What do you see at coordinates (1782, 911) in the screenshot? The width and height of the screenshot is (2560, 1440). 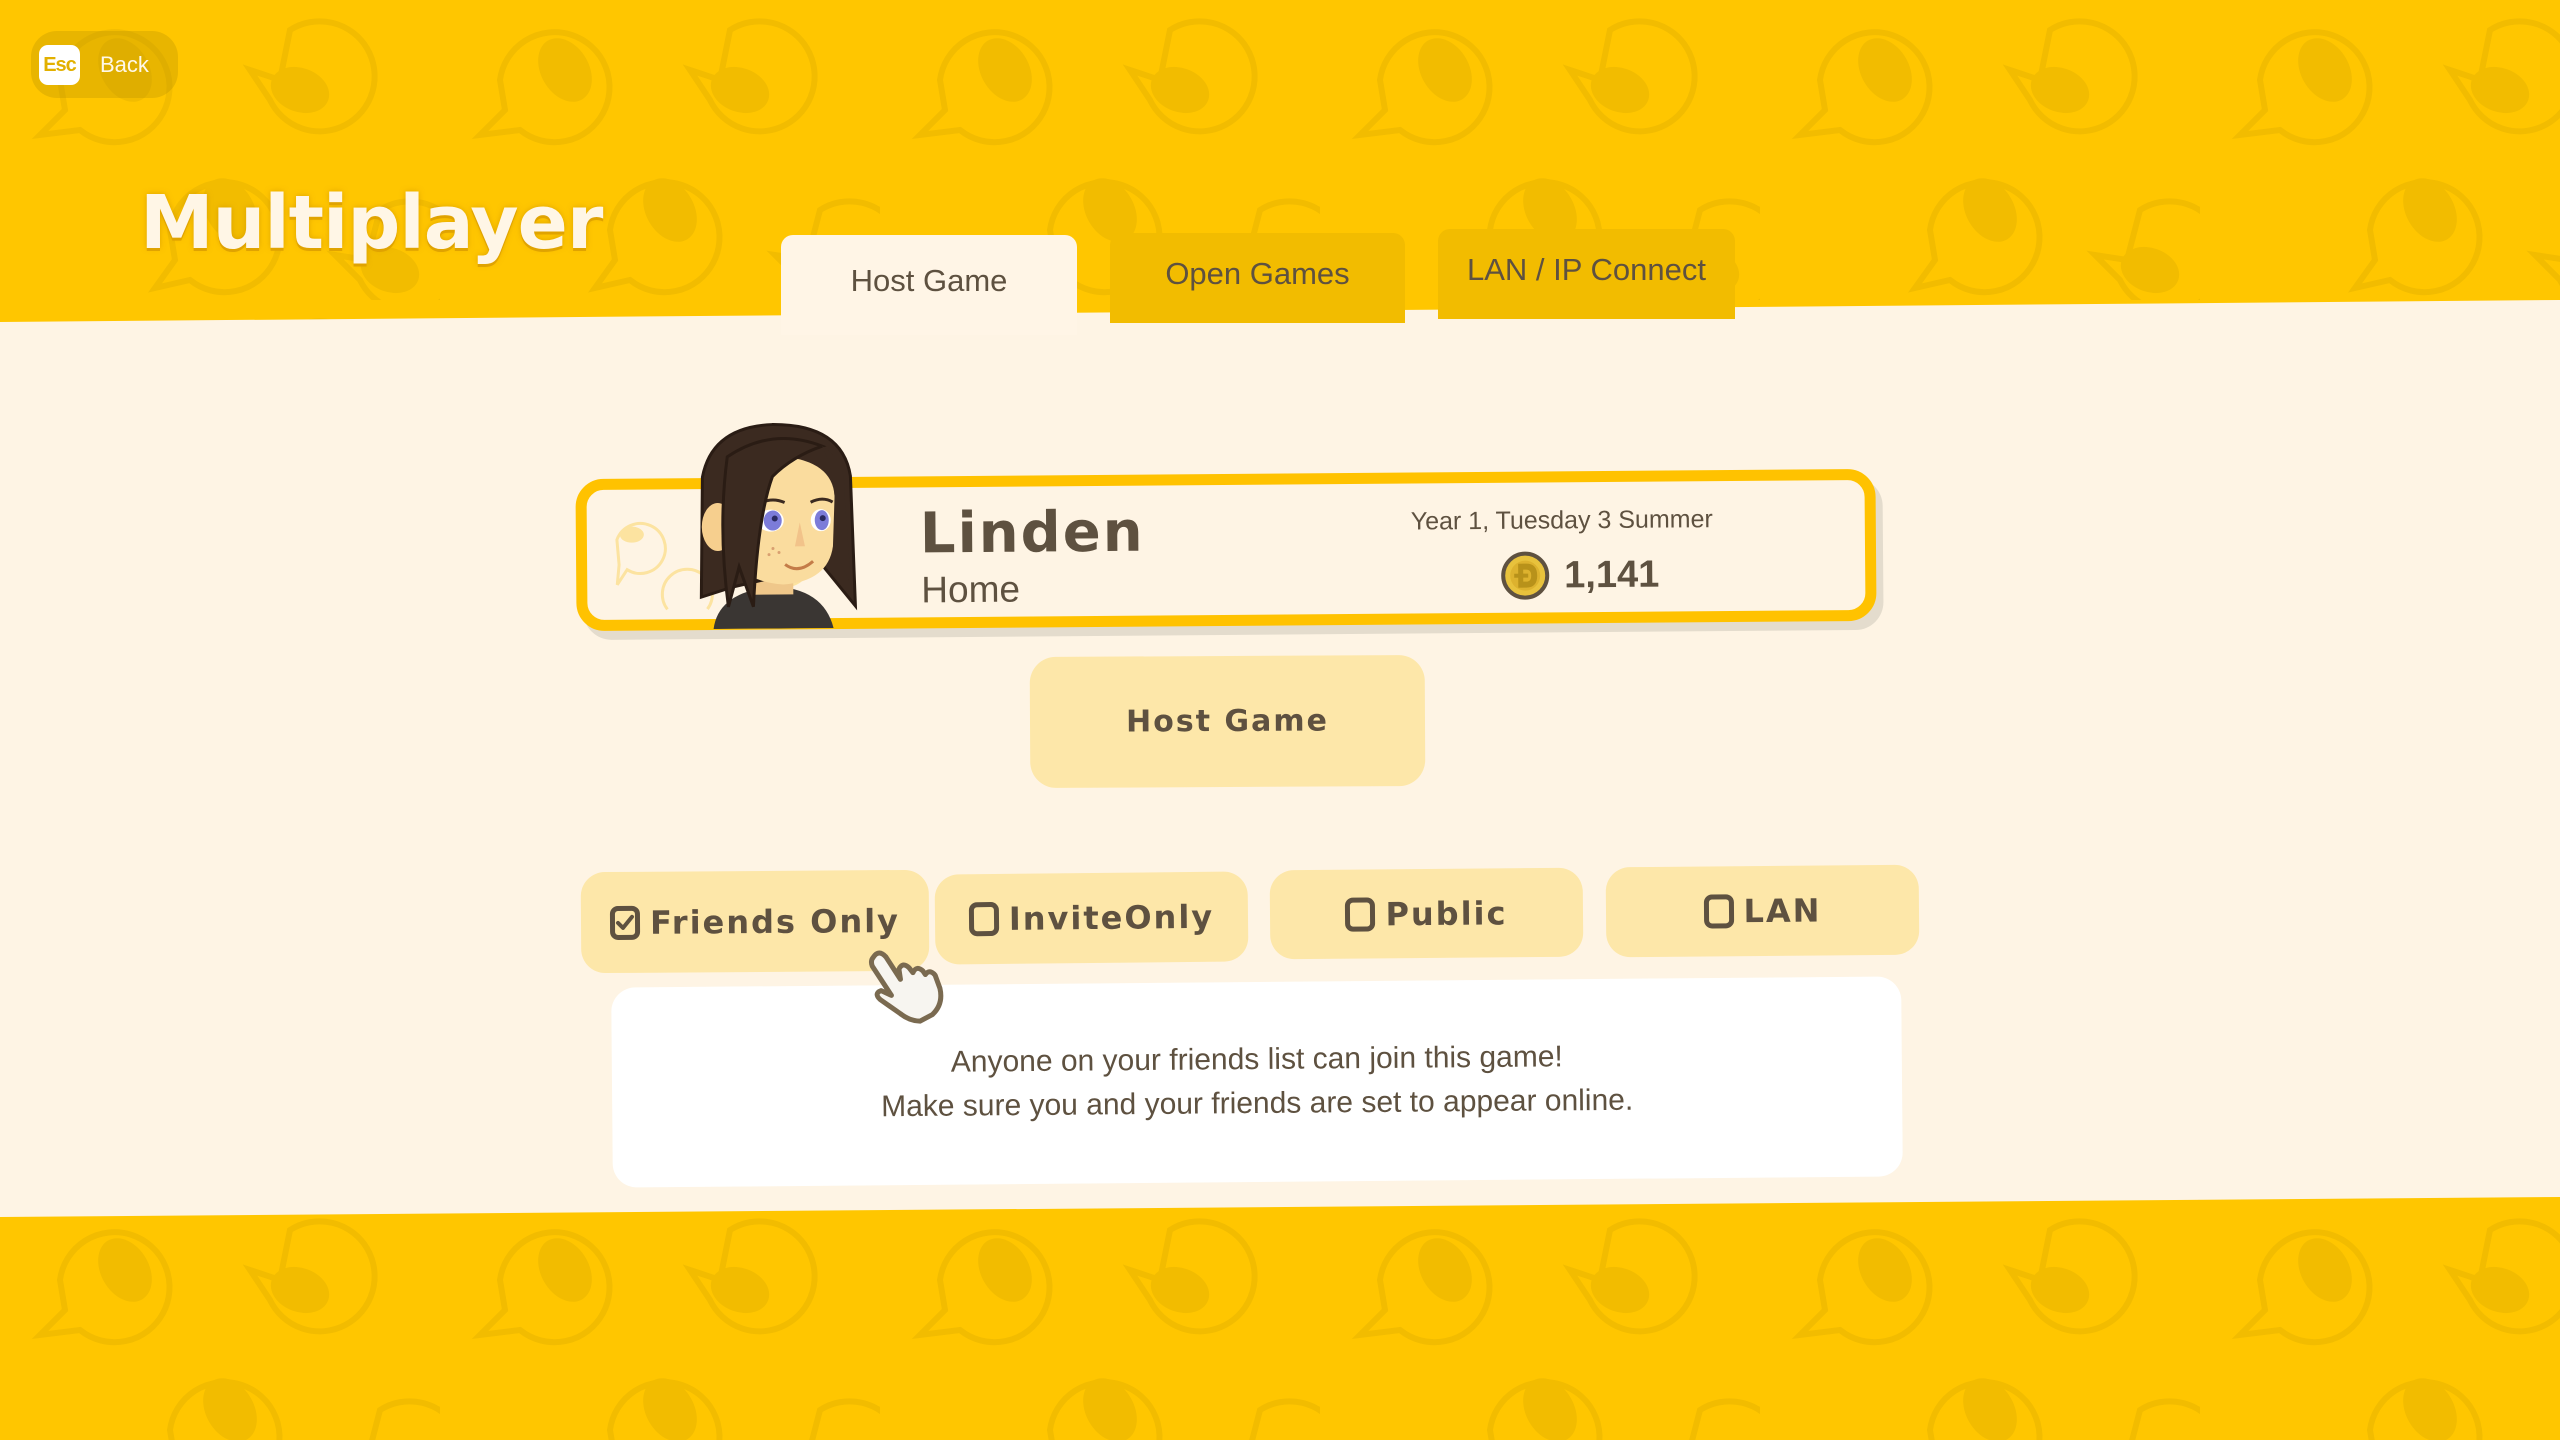 I see `option-label: LAN` at bounding box center [1782, 911].